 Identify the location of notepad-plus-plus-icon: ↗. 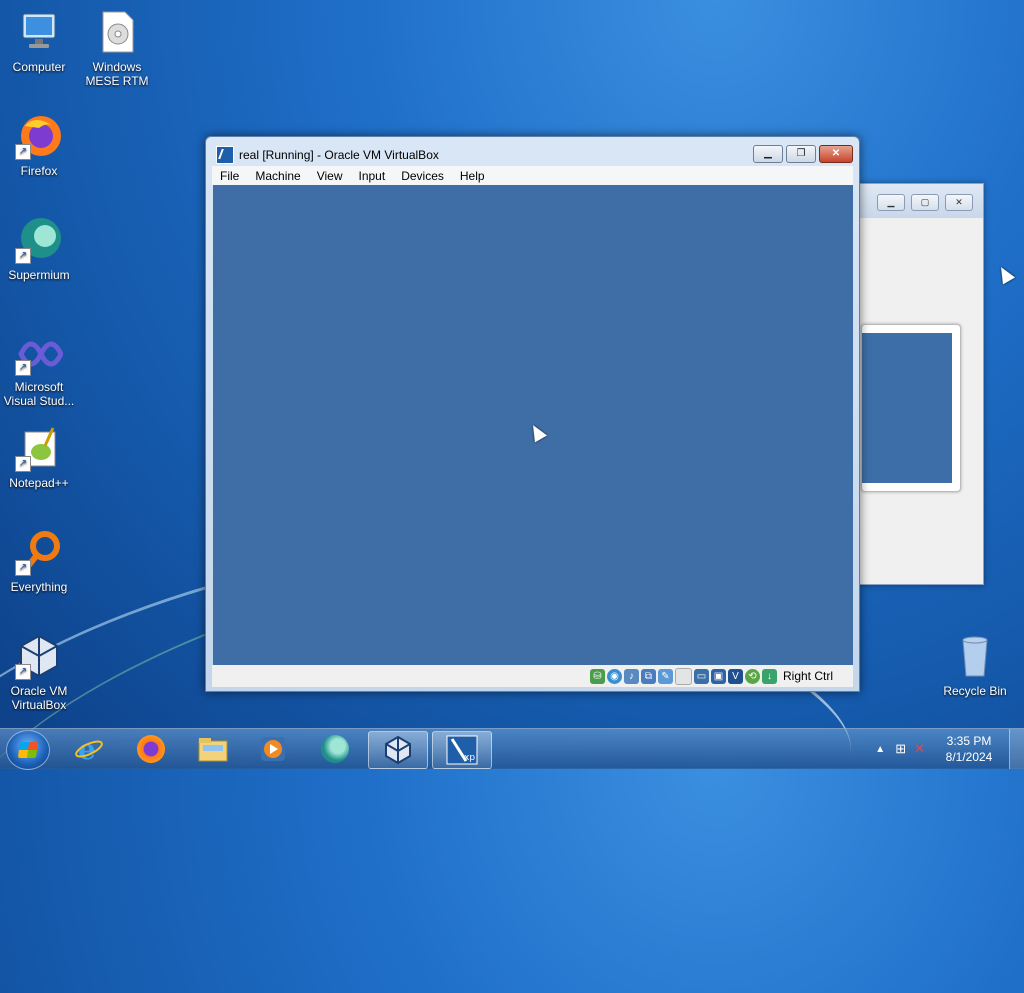
(39, 448).